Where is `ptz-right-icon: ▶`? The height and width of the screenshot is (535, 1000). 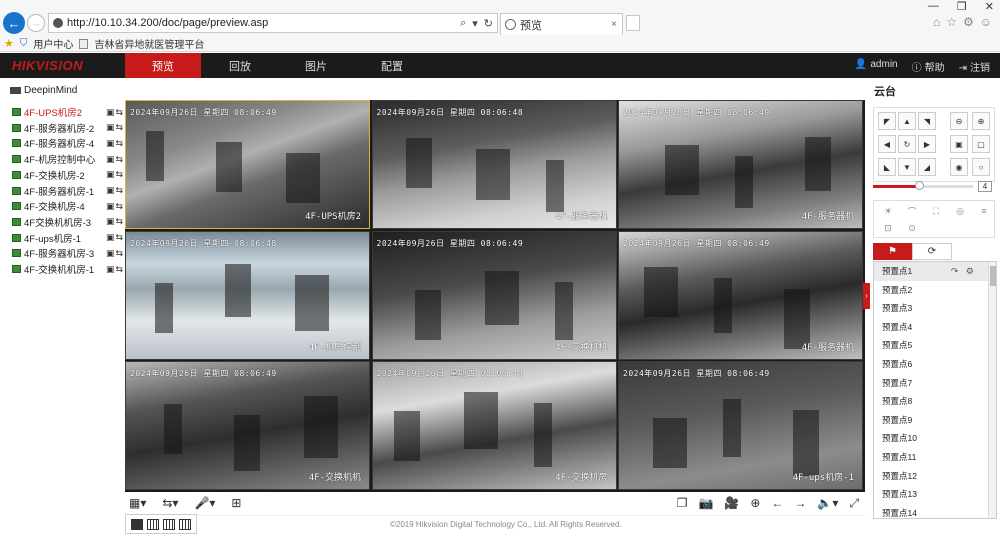
ptz-right-icon: ▶ is located at coordinates (927, 144).